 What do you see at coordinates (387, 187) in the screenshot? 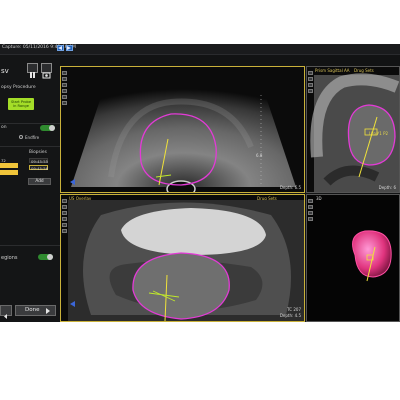
I see `mr-sagittal-depth: Depth: 6` at bounding box center [387, 187].